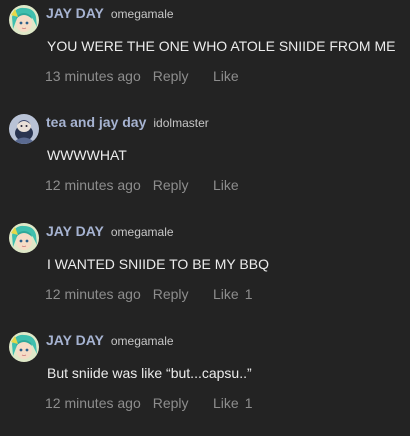  What do you see at coordinates (181, 123) in the screenshot?
I see `comment-flair: idolmaster` at bounding box center [181, 123].